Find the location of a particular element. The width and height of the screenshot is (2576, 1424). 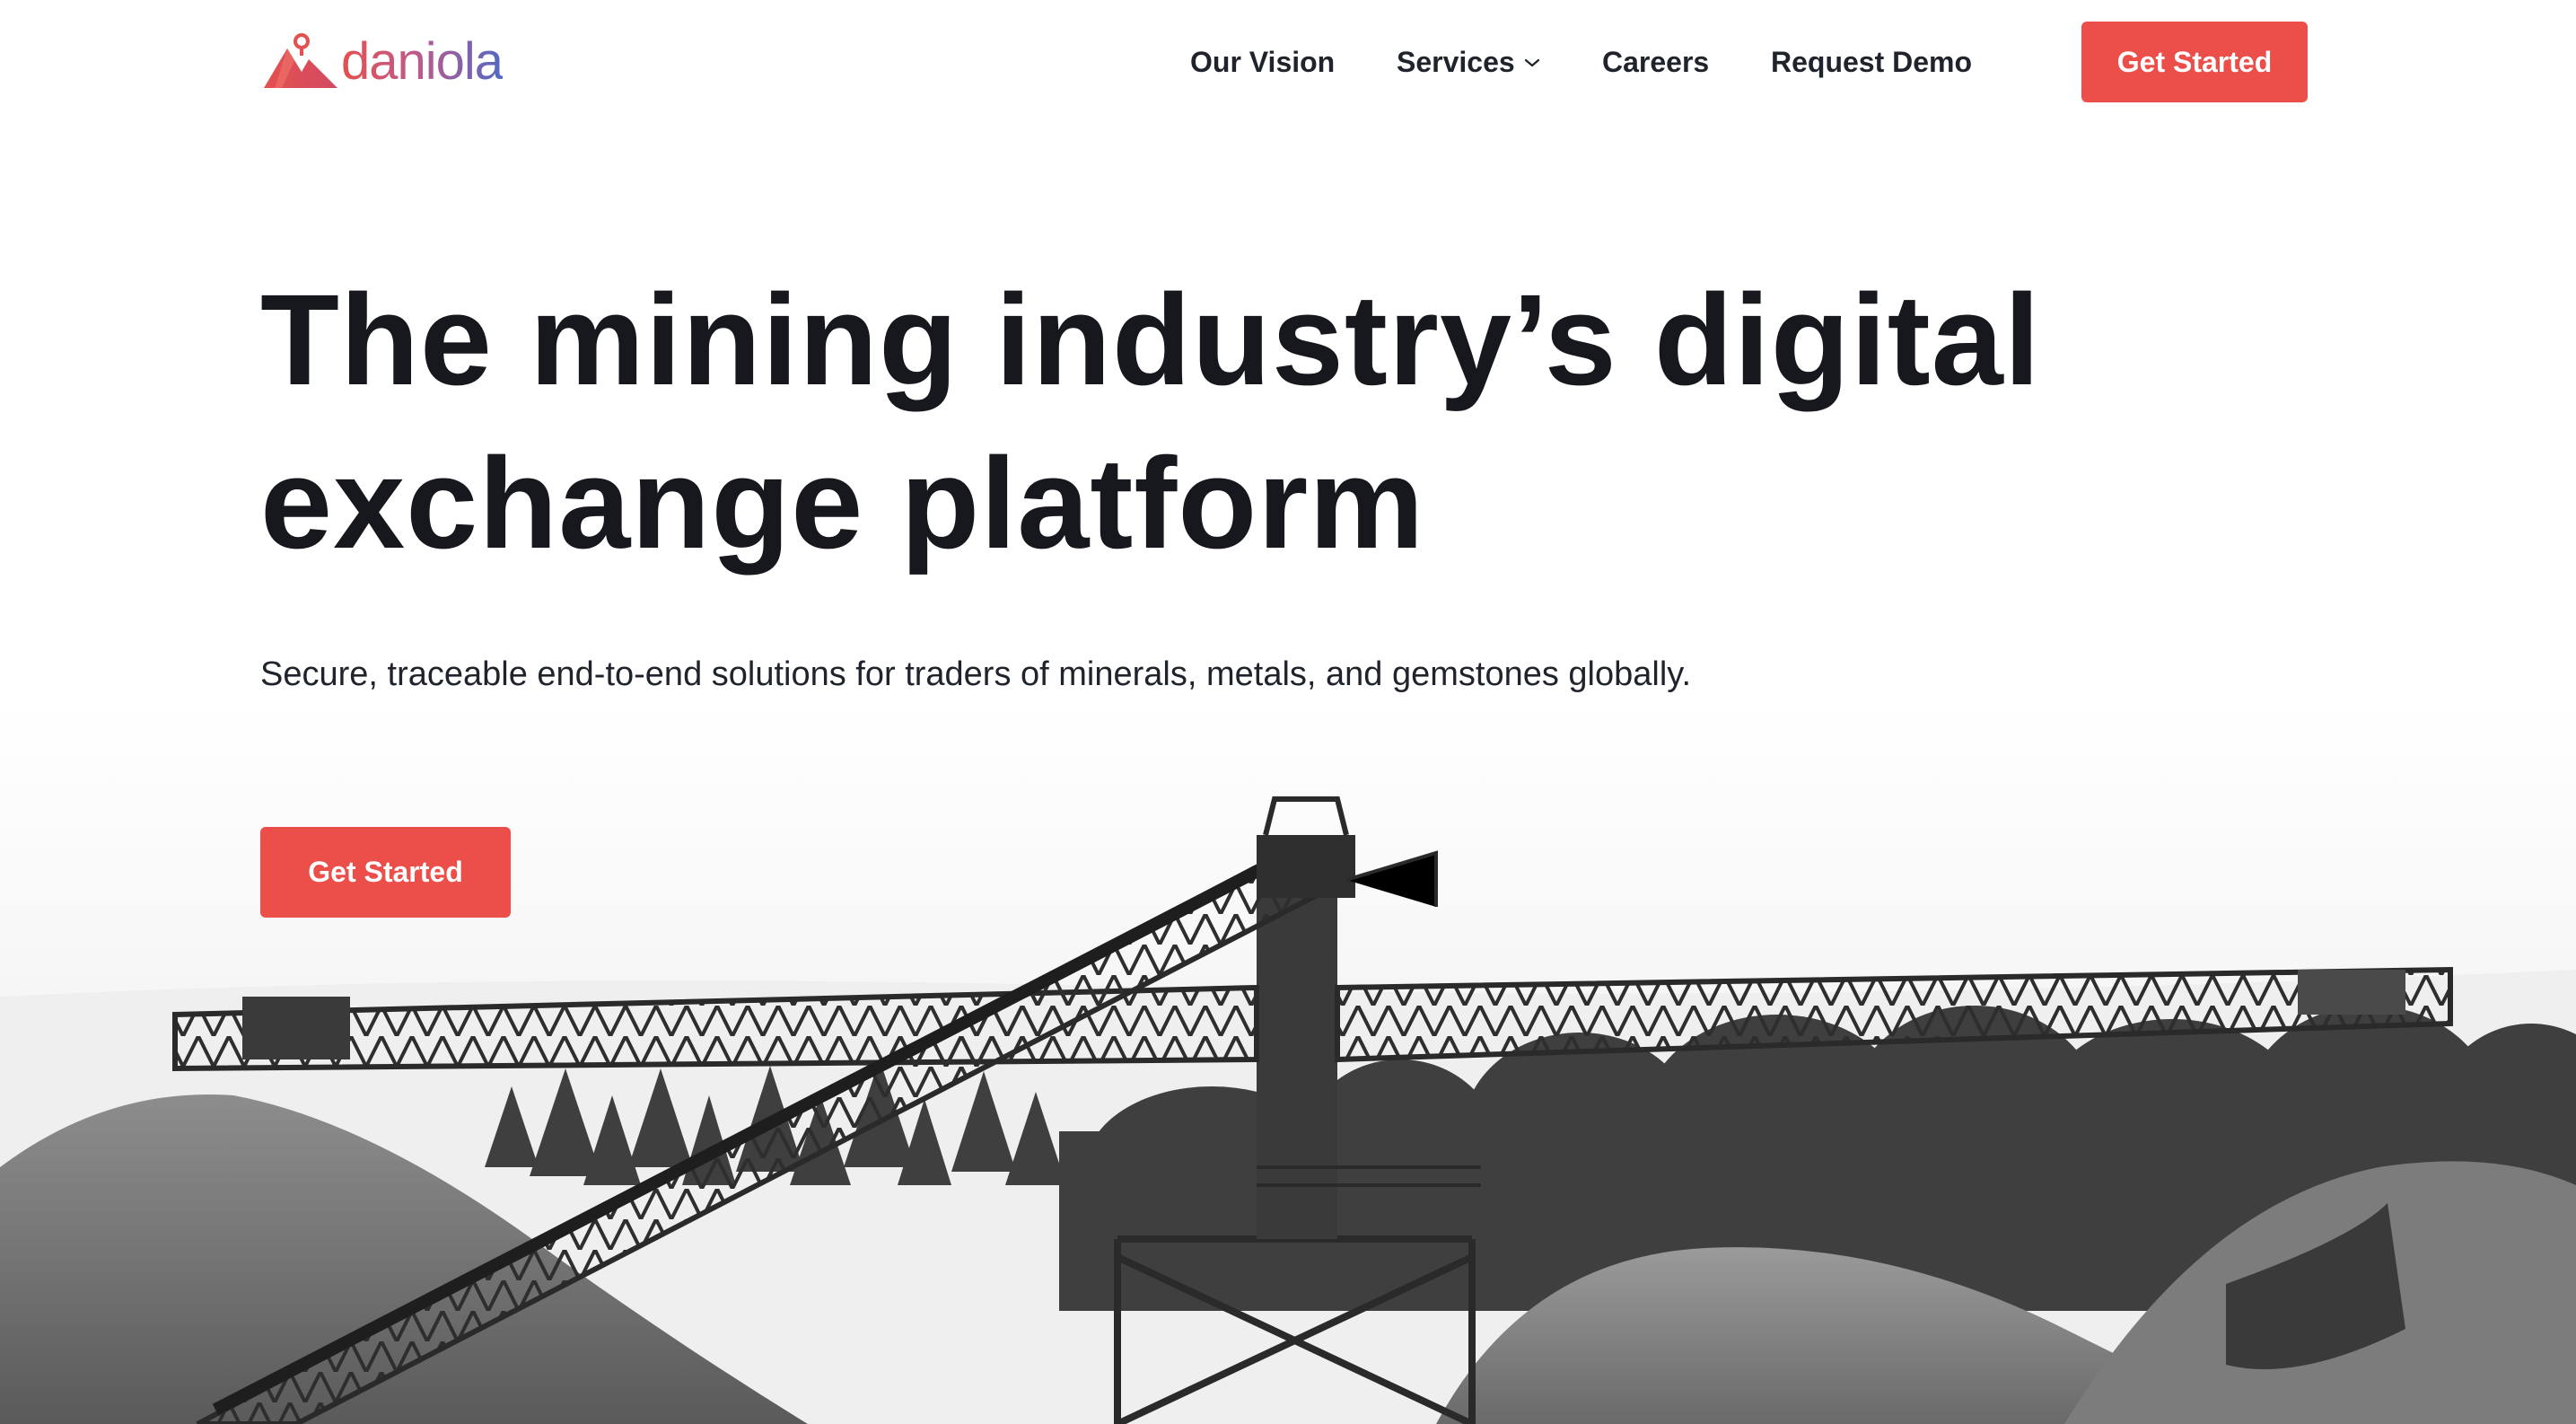

header-get-started-button: Get Started is located at coordinates (2194, 62).